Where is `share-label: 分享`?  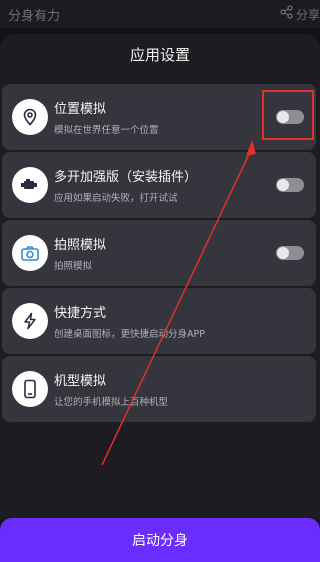
share-label: 分享 is located at coordinates (307, 14).